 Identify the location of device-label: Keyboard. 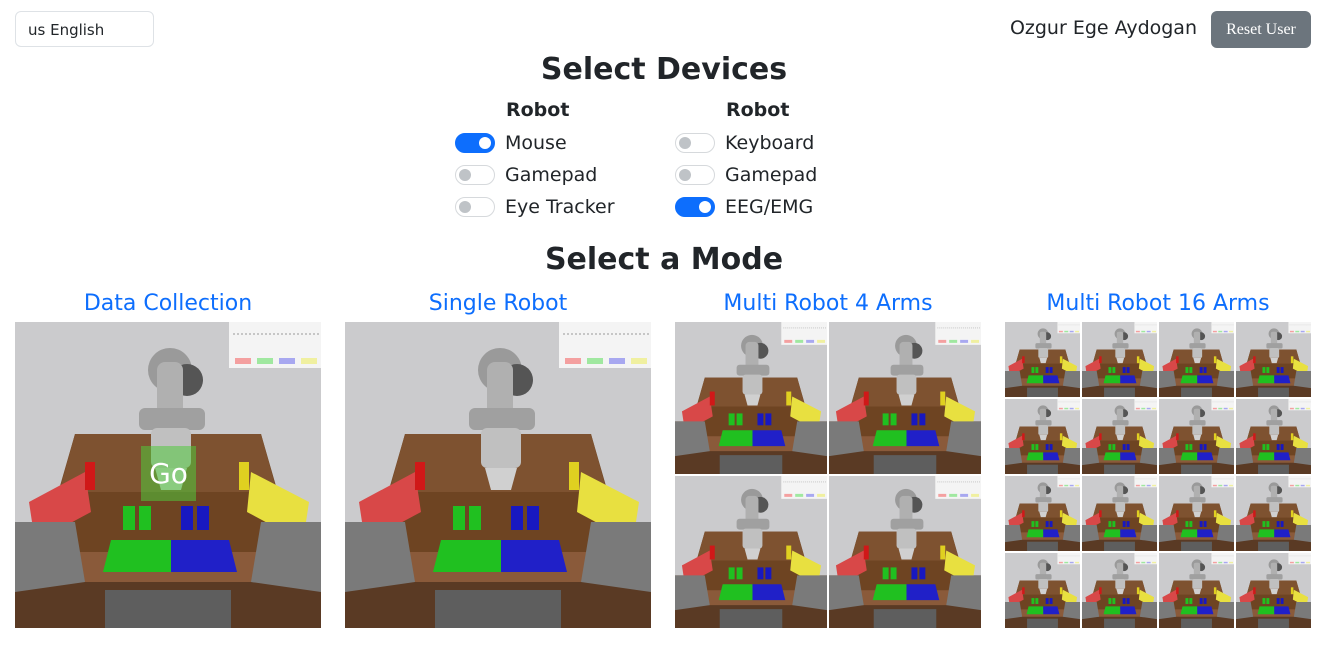
(770, 143).